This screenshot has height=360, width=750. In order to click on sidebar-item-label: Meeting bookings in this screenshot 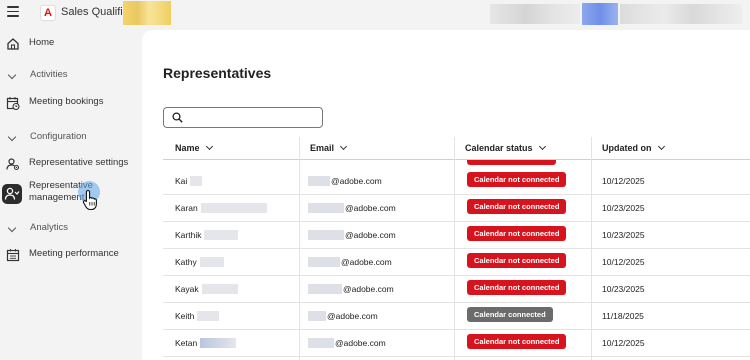, I will do `click(66, 101)`.